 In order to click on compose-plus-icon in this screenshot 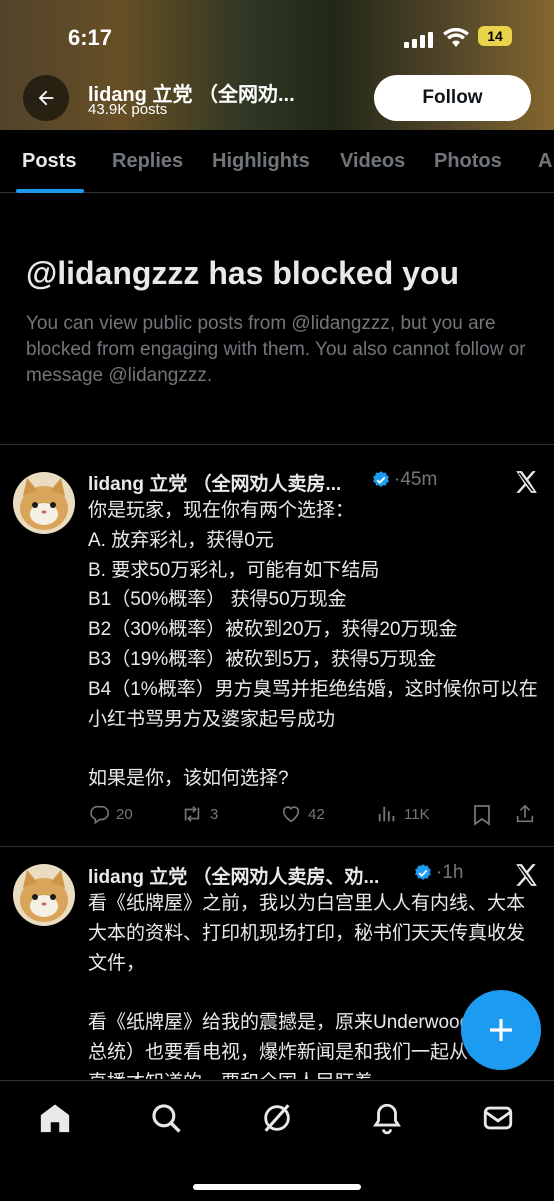, I will do `click(501, 1030)`.